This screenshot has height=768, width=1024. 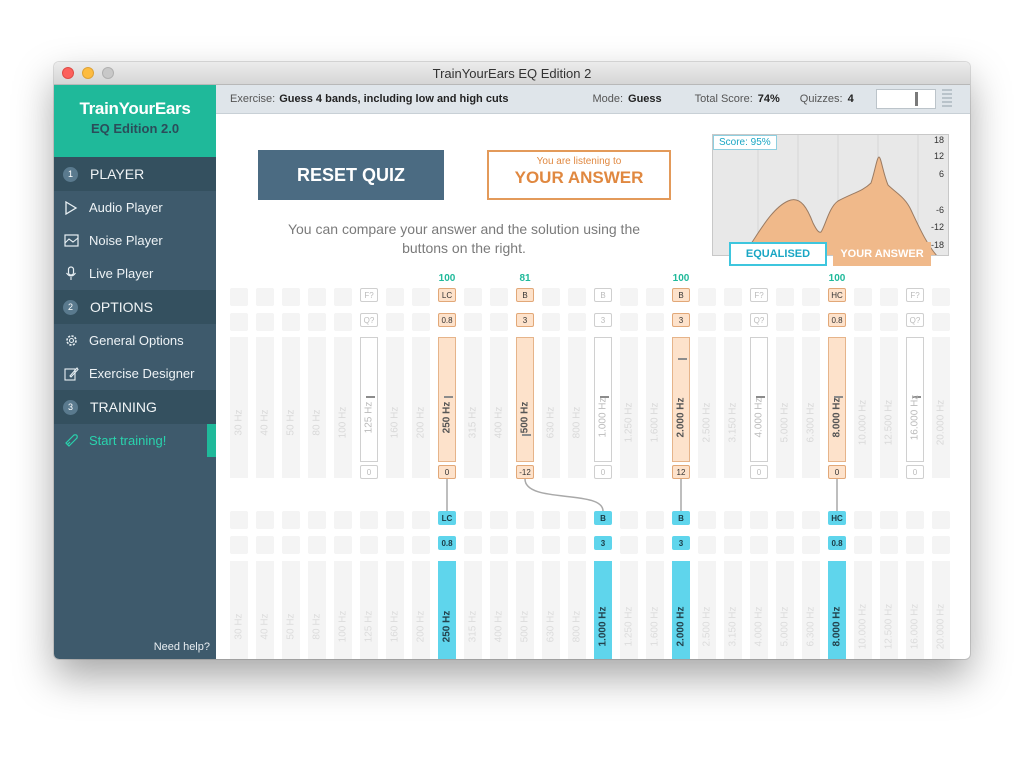 What do you see at coordinates (564, 495) in the screenshot?
I see `band-connector` at bounding box center [564, 495].